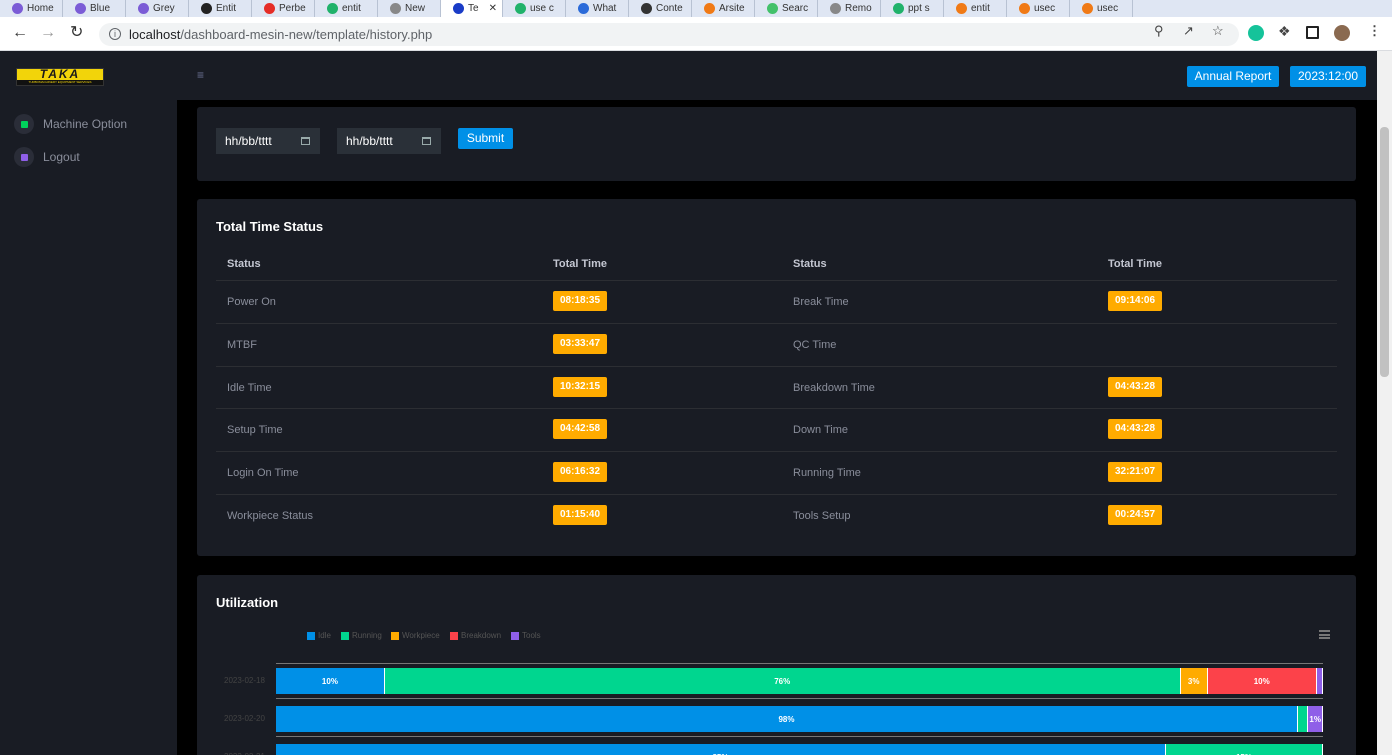 The width and height of the screenshot is (1392, 755). I want to click on datetime-button: 2023:12:00, so click(1328, 76).